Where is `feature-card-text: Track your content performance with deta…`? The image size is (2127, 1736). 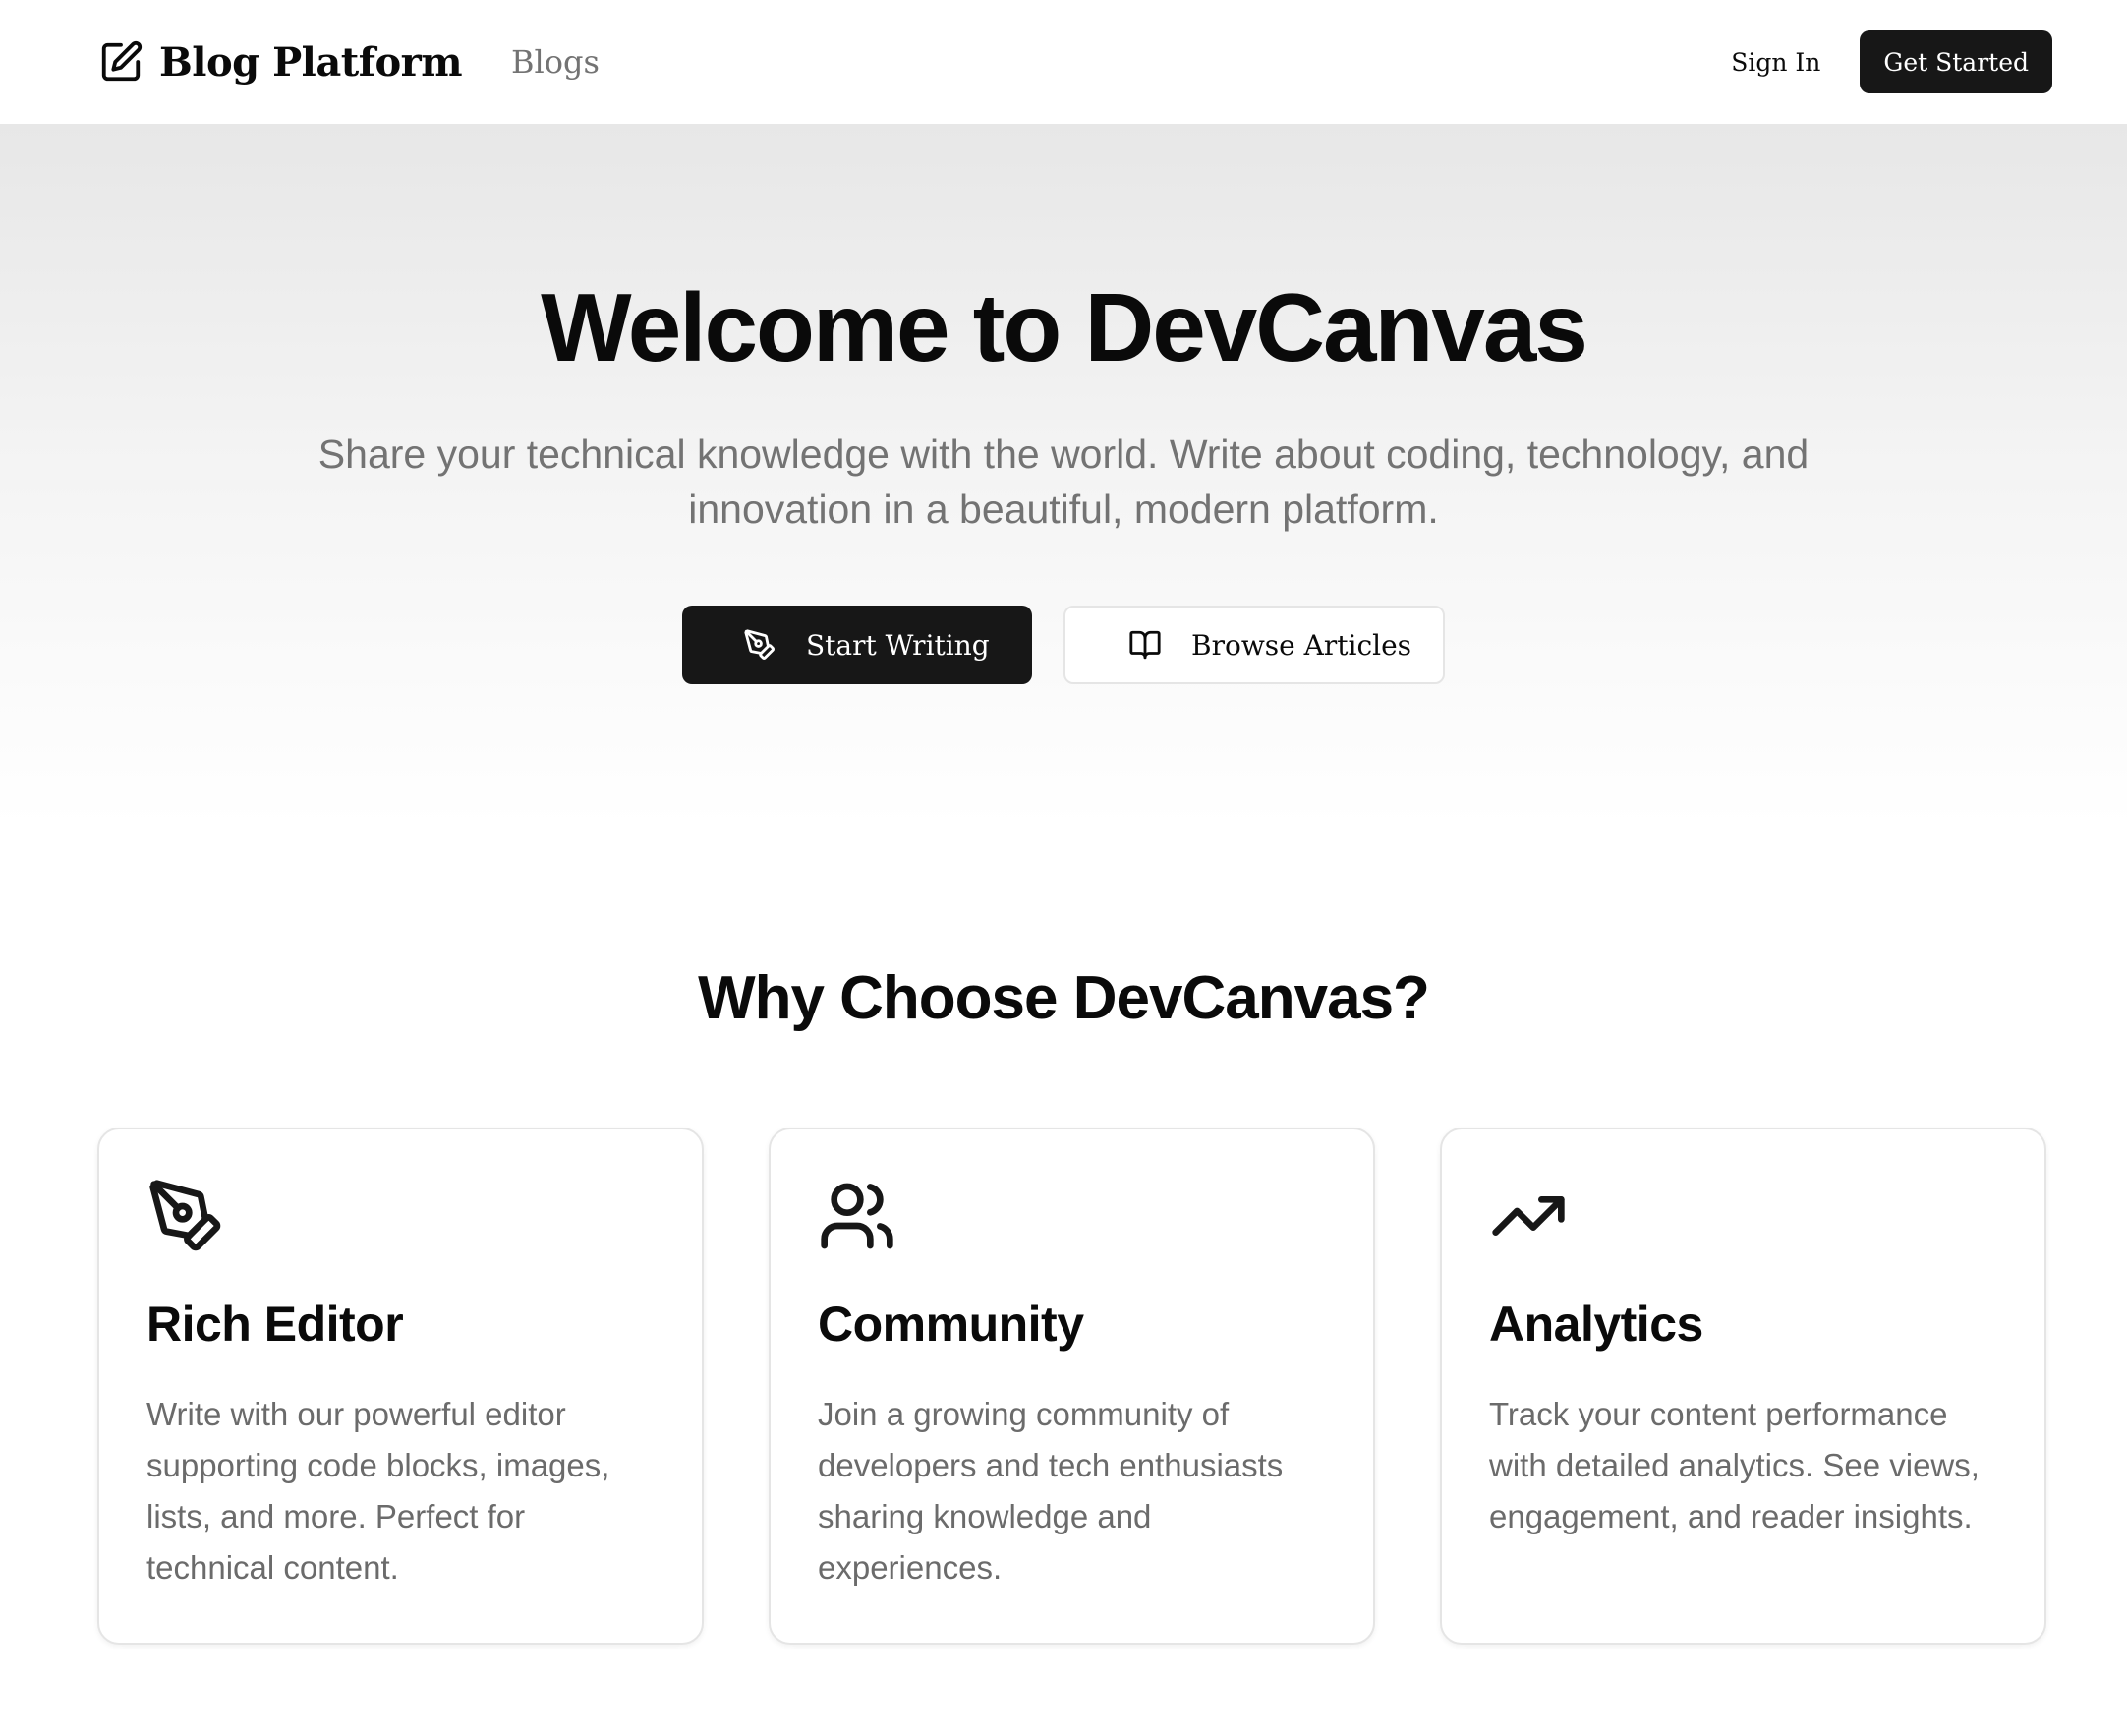
feature-card-text: Track your content performance with deta… is located at coordinates (1734, 1465).